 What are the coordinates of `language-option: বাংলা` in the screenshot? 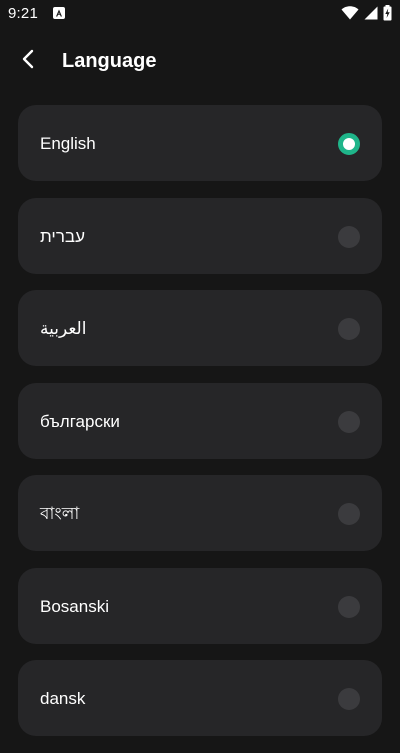 It's located at (200, 513).